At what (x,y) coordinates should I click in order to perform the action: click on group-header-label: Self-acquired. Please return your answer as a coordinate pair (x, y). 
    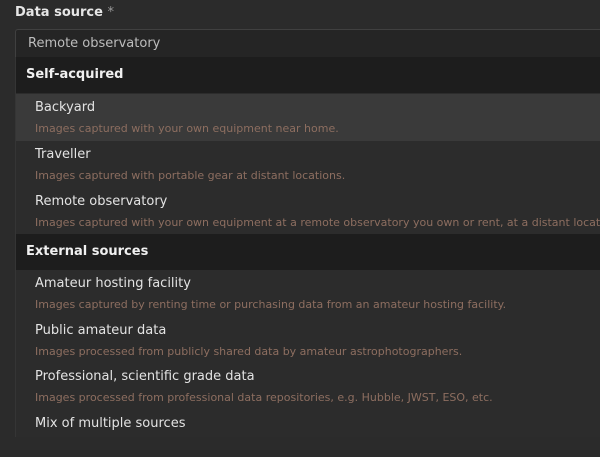
    Looking at the image, I should click on (75, 74).